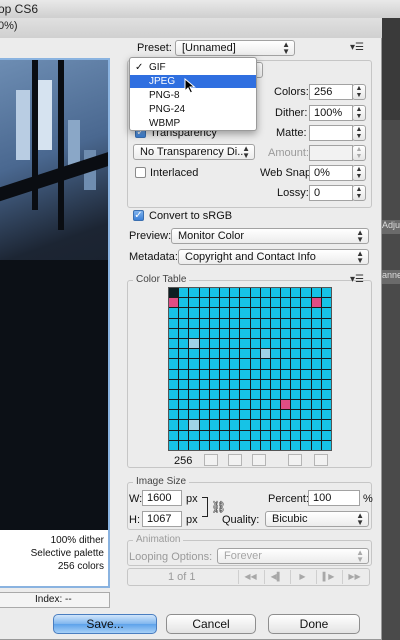  Describe the element at coordinates (140, 172) in the screenshot. I see `interlaced-checkbox` at that location.